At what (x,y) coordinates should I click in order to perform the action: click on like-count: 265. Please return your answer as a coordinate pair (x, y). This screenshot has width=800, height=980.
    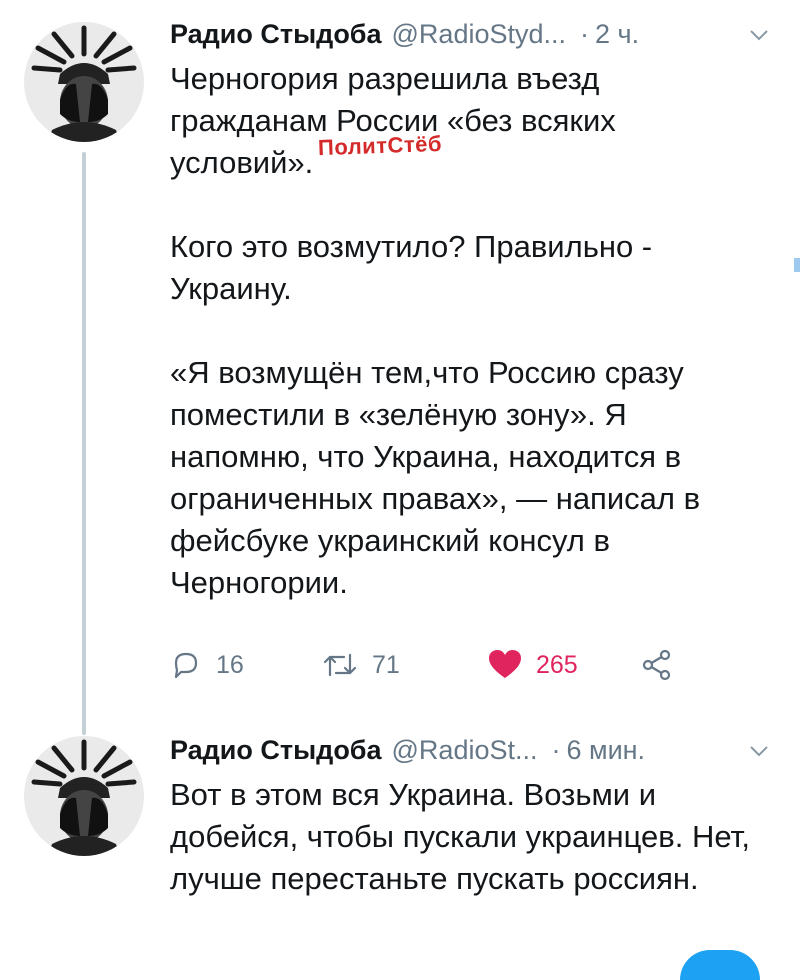
    Looking at the image, I should click on (557, 664).